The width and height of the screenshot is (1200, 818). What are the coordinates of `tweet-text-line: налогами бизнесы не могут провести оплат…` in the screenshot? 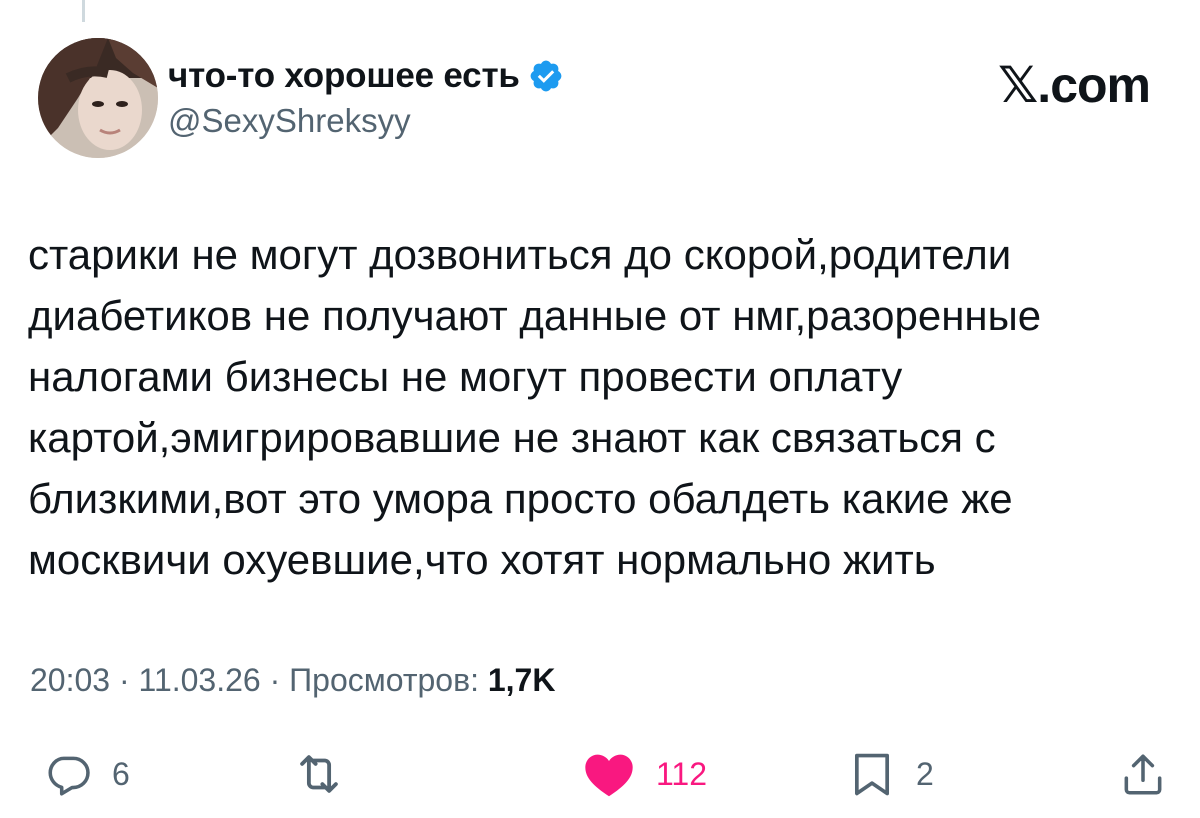 It's located at (465, 376).